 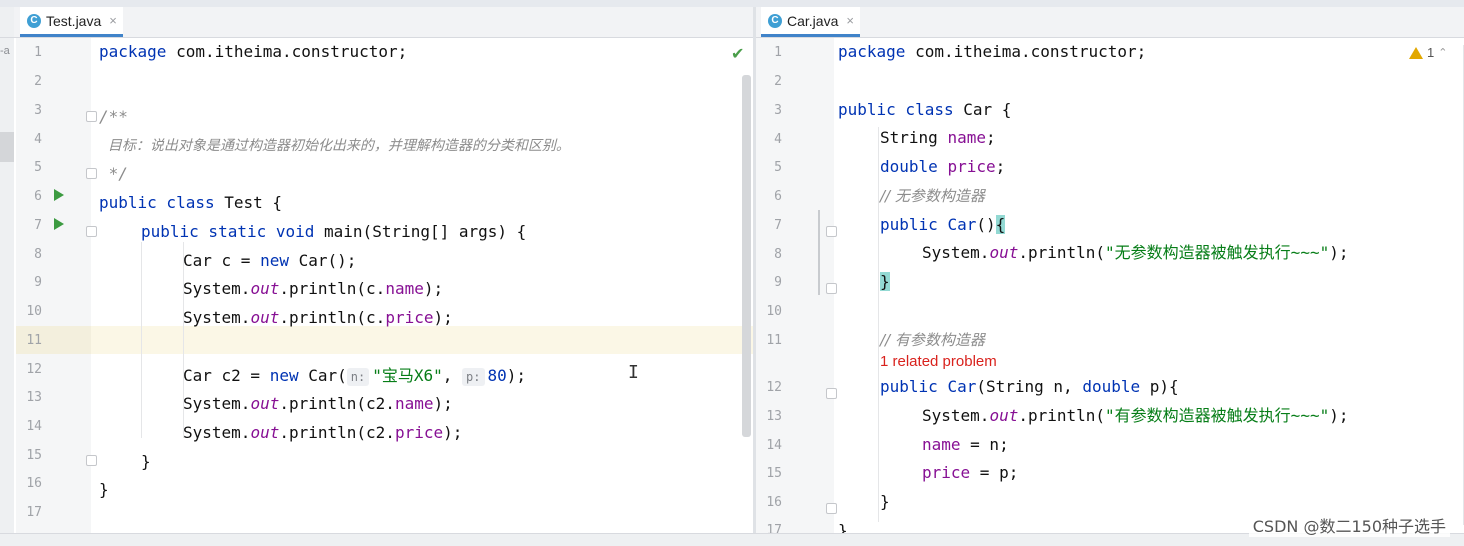 I want to click on code-line-13: System.out.println("有参数构造器被触发执行~~~");, so click(x=1135, y=416).